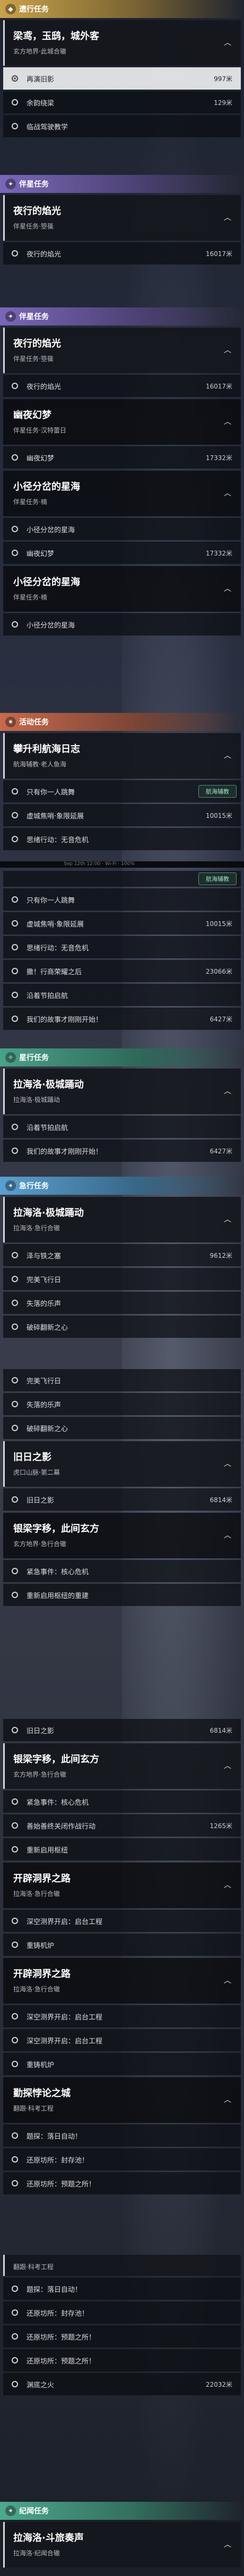  Describe the element at coordinates (122, 2384) in the screenshot. I see `quest-step: 渊底之火 22032米` at that location.